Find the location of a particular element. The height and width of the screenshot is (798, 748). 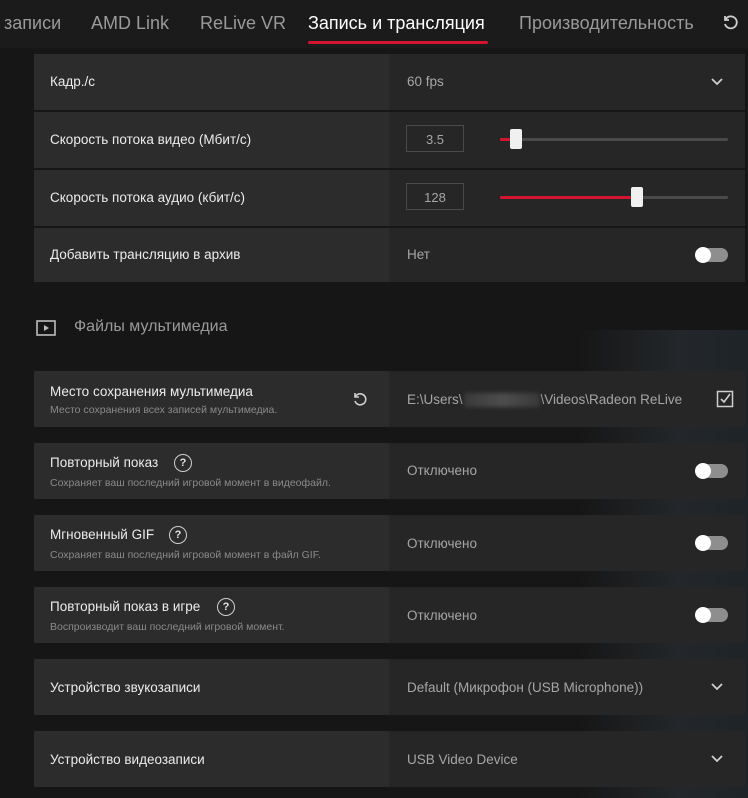

audio-device-dropdown: Default (Микрофон (USB Microphone)) is located at coordinates (567, 687).